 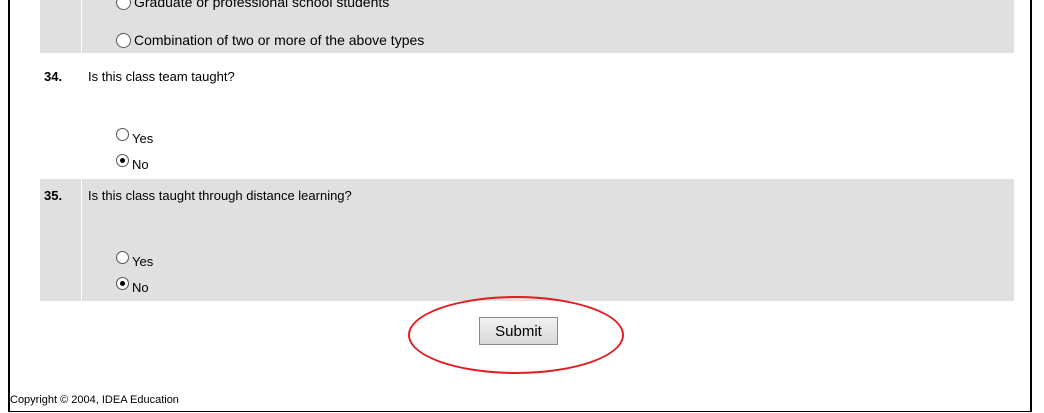 I want to click on q35-option-no: No, so click(x=132, y=285).